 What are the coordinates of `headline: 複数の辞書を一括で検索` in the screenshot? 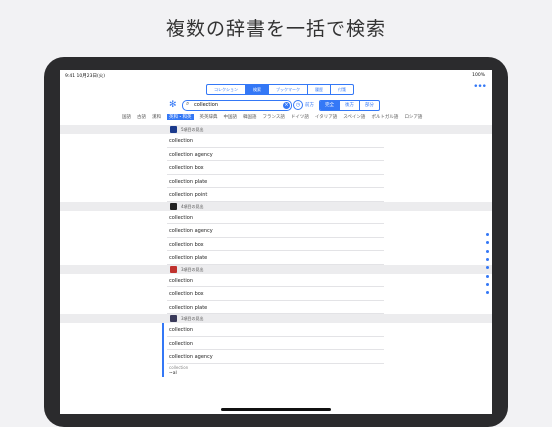 It's located at (275, 29).